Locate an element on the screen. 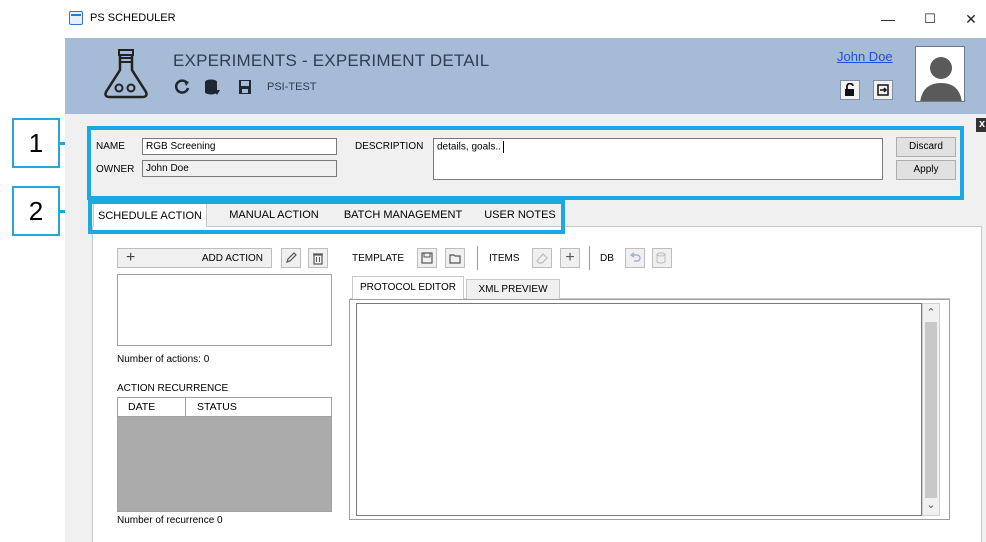 The height and width of the screenshot is (542, 986). minimize-button: — is located at coordinates (888, 19).